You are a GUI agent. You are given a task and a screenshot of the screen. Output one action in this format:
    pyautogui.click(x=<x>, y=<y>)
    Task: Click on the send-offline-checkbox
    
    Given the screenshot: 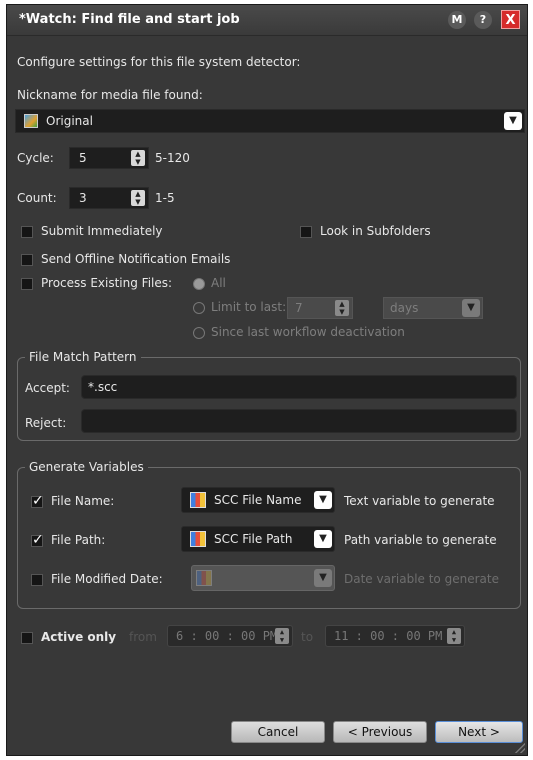 What is the action you would take?
    pyautogui.click(x=27, y=260)
    